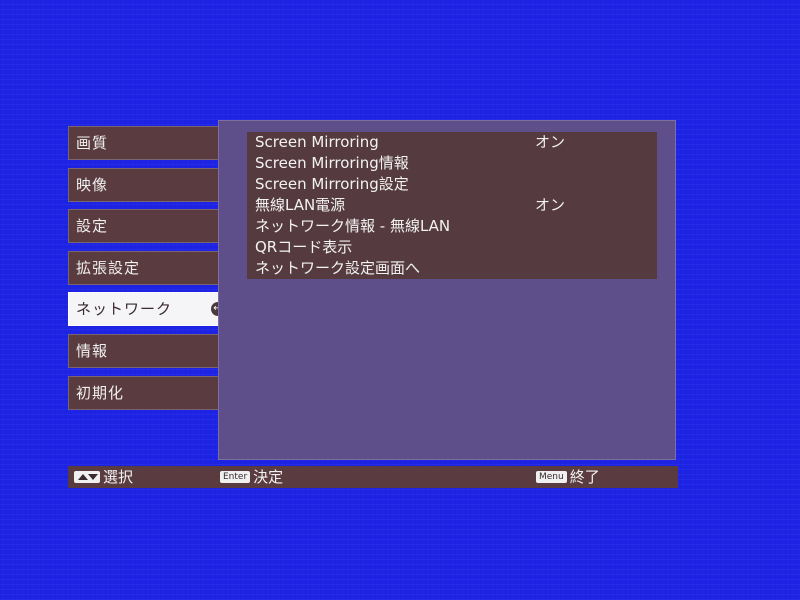 This screenshot has height=600, width=800. What do you see at coordinates (108, 268) in the screenshot?
I see `menu-item-label: 拡張設定` at bounding box center [108, 268].